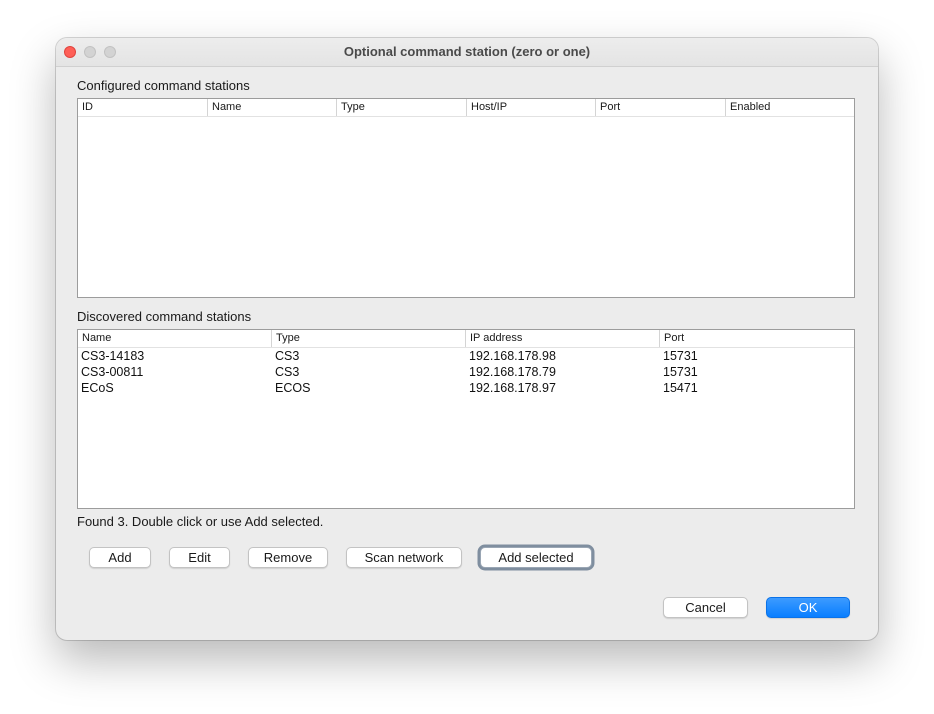 The image size is (934, 714). Describe the element at coordinates (705, 607) in the screenshot. I see `cancel-button: Cancel` at that location.